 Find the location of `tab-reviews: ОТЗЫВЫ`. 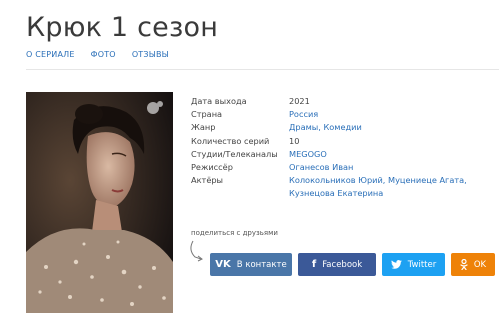

tab-reviews: ОТЗЫВЫ is located at coordinates (150, 54).